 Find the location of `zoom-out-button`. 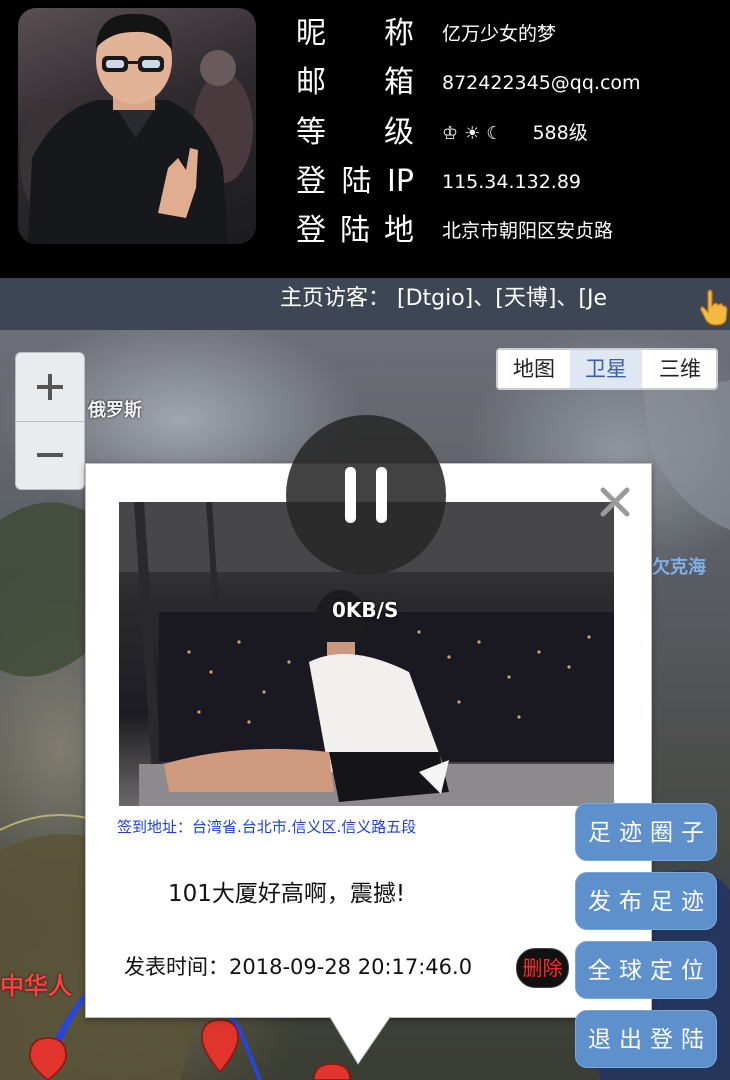

zoom-out-button is located at coordinates (50, 455).